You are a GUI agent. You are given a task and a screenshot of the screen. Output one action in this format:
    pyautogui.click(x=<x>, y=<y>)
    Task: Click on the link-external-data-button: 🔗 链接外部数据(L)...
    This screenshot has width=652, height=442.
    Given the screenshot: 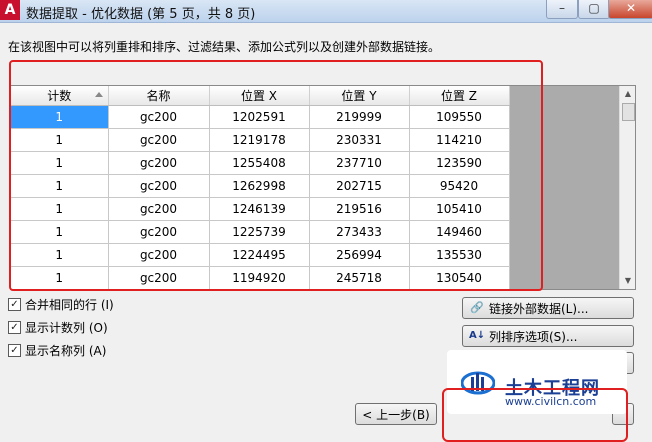 What is the action you would take?
    pyautogui.click(x=548, y=308)
    